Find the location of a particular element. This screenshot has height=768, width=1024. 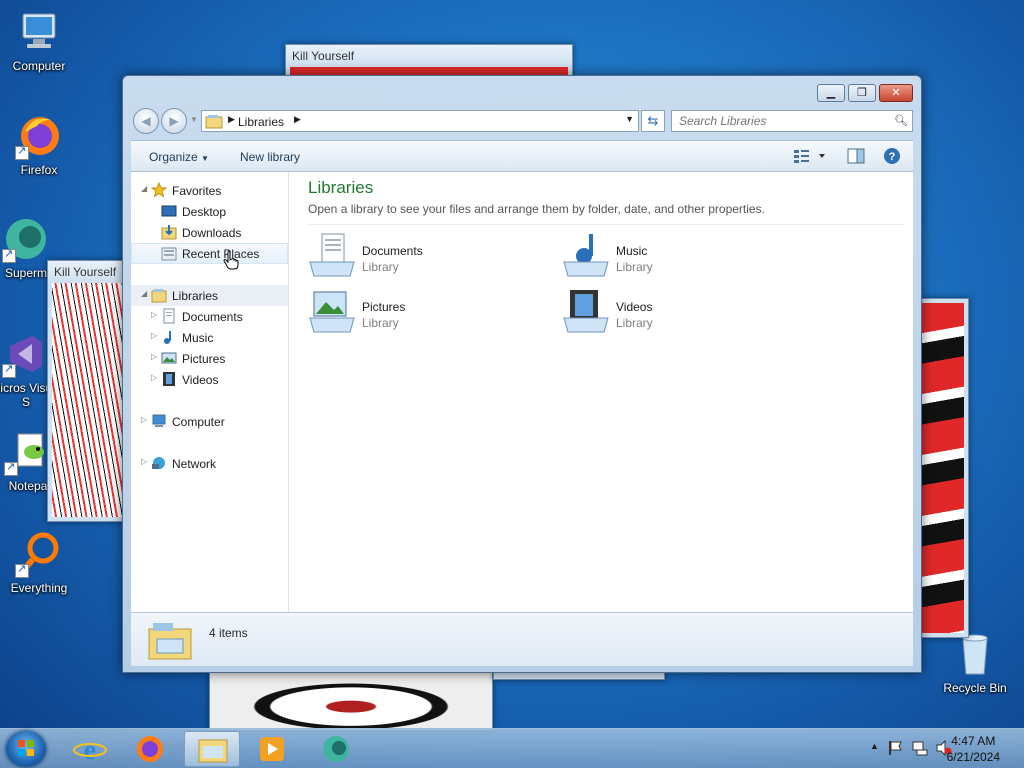

recent-pages-icon: ▼ is located at coordinates (194, 119).